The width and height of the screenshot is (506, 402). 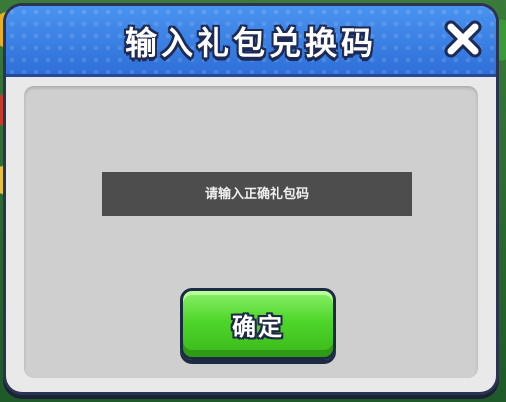 I want to click on close-button, so click(x=463, y=39).